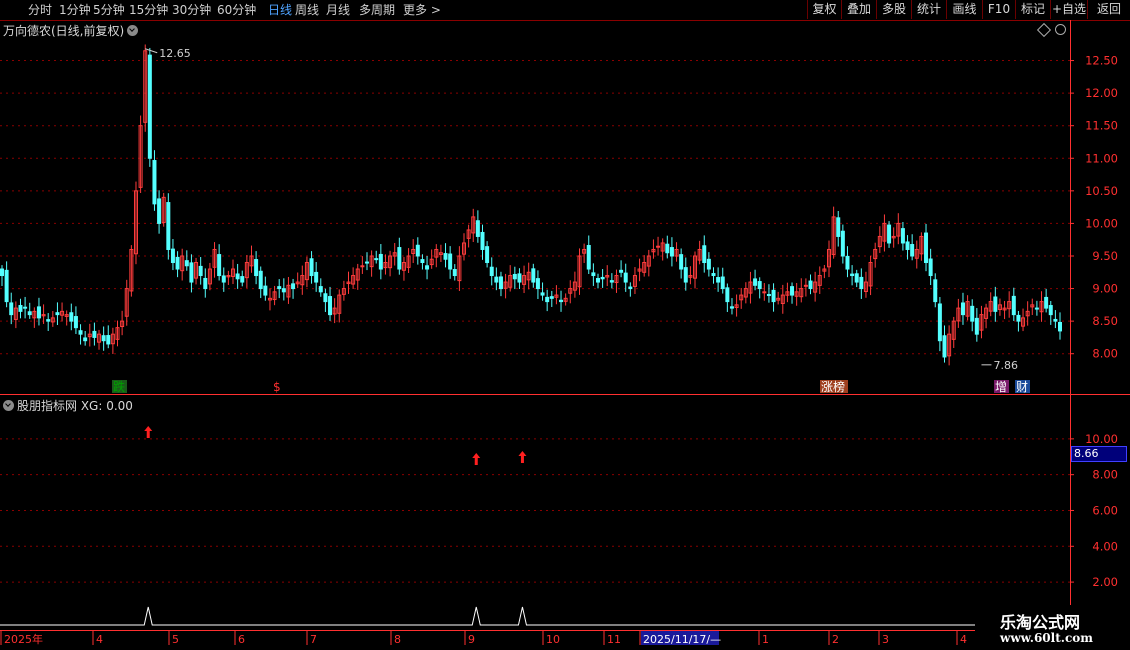 The height and width of the screenshot is (650, 1130). Describe the element at coordinates (1101, 126) in the screenshot. I see `price-tick-label: 11.50` at that location.